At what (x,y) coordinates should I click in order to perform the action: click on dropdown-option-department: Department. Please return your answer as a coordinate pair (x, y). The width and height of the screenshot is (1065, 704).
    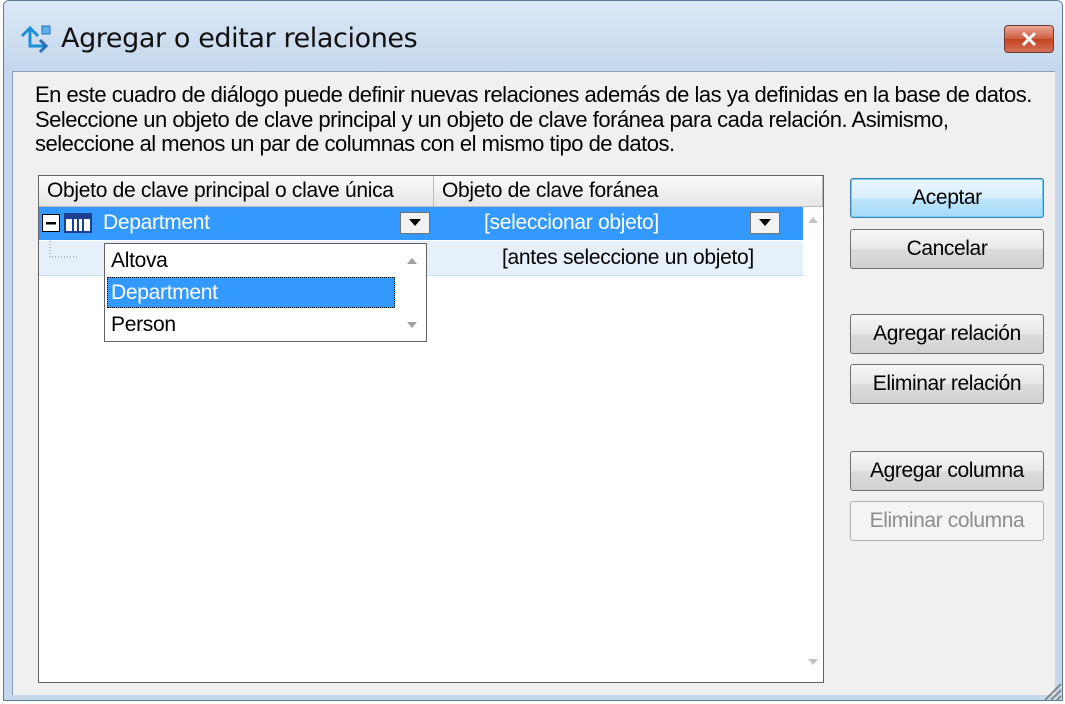
    Looking at the image, I should click on (251, 292).